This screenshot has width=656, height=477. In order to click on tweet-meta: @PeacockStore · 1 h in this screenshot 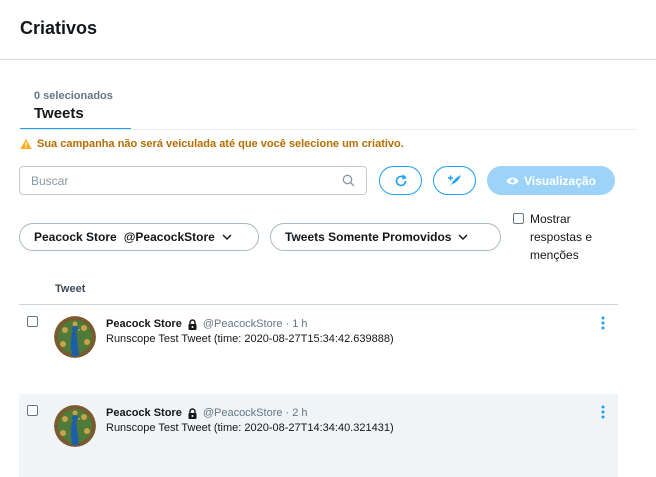, I will do `click(255, 324)`.